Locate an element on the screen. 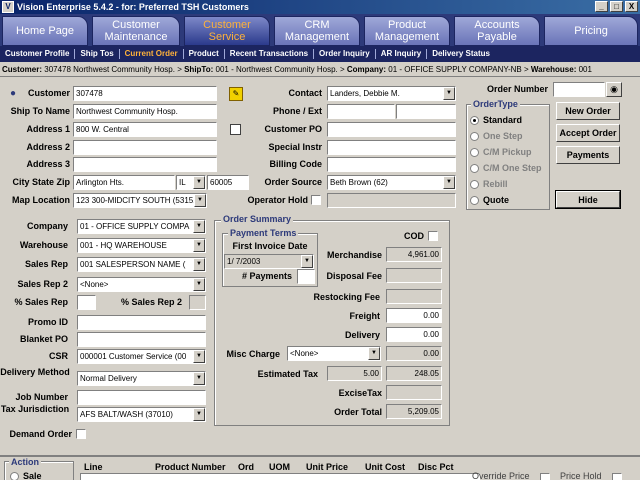 The width and height of the screenshot is (640, 480). company-select: 01 - OFFICE SUPPLY COMPA ▼ is located at coordinates (141, 226).